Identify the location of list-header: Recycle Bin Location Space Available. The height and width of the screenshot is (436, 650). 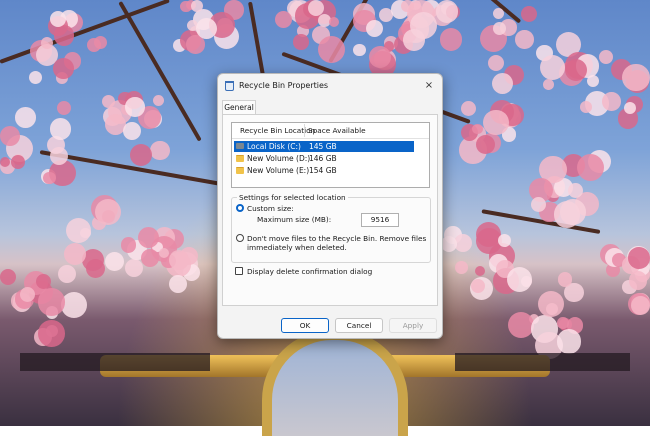
(330, 131).